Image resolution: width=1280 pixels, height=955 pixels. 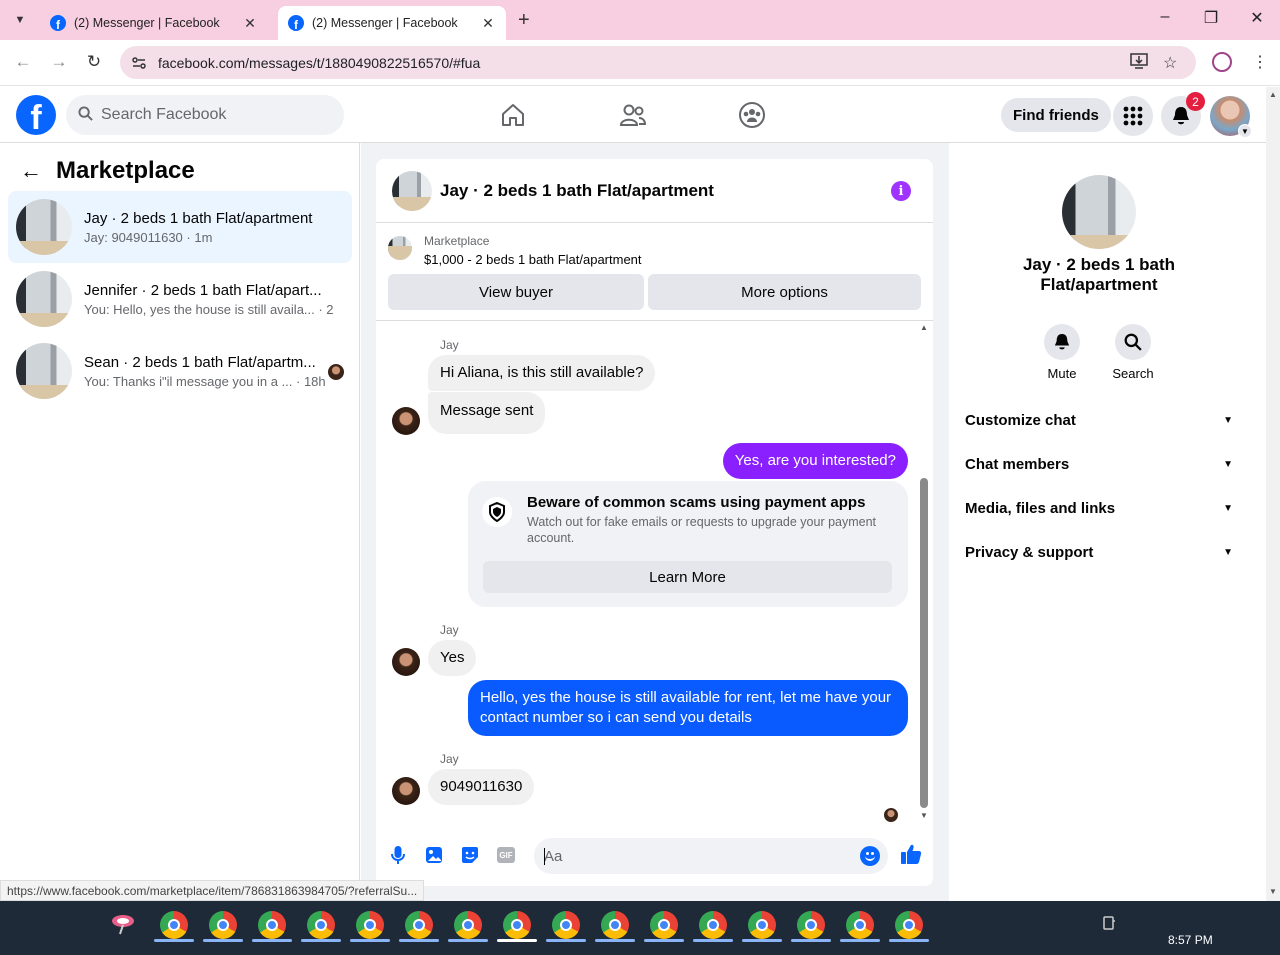 What do you see at coordinates (1062, 352) in the screenshot?
I see `mute-button: Mute` at bounding box center [1062, 352].